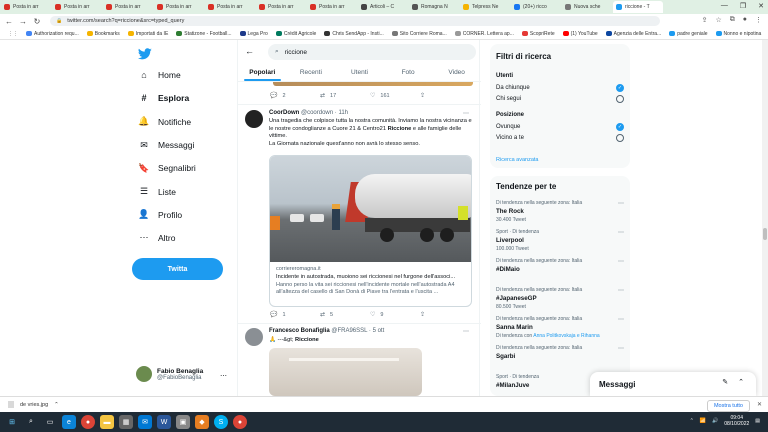 Image resolution: width=768 pixels, height=432 pixels. Describe the element at coordinates (249, 51) in the screenshot. I see `back-arrow-icon: ←` at that location.